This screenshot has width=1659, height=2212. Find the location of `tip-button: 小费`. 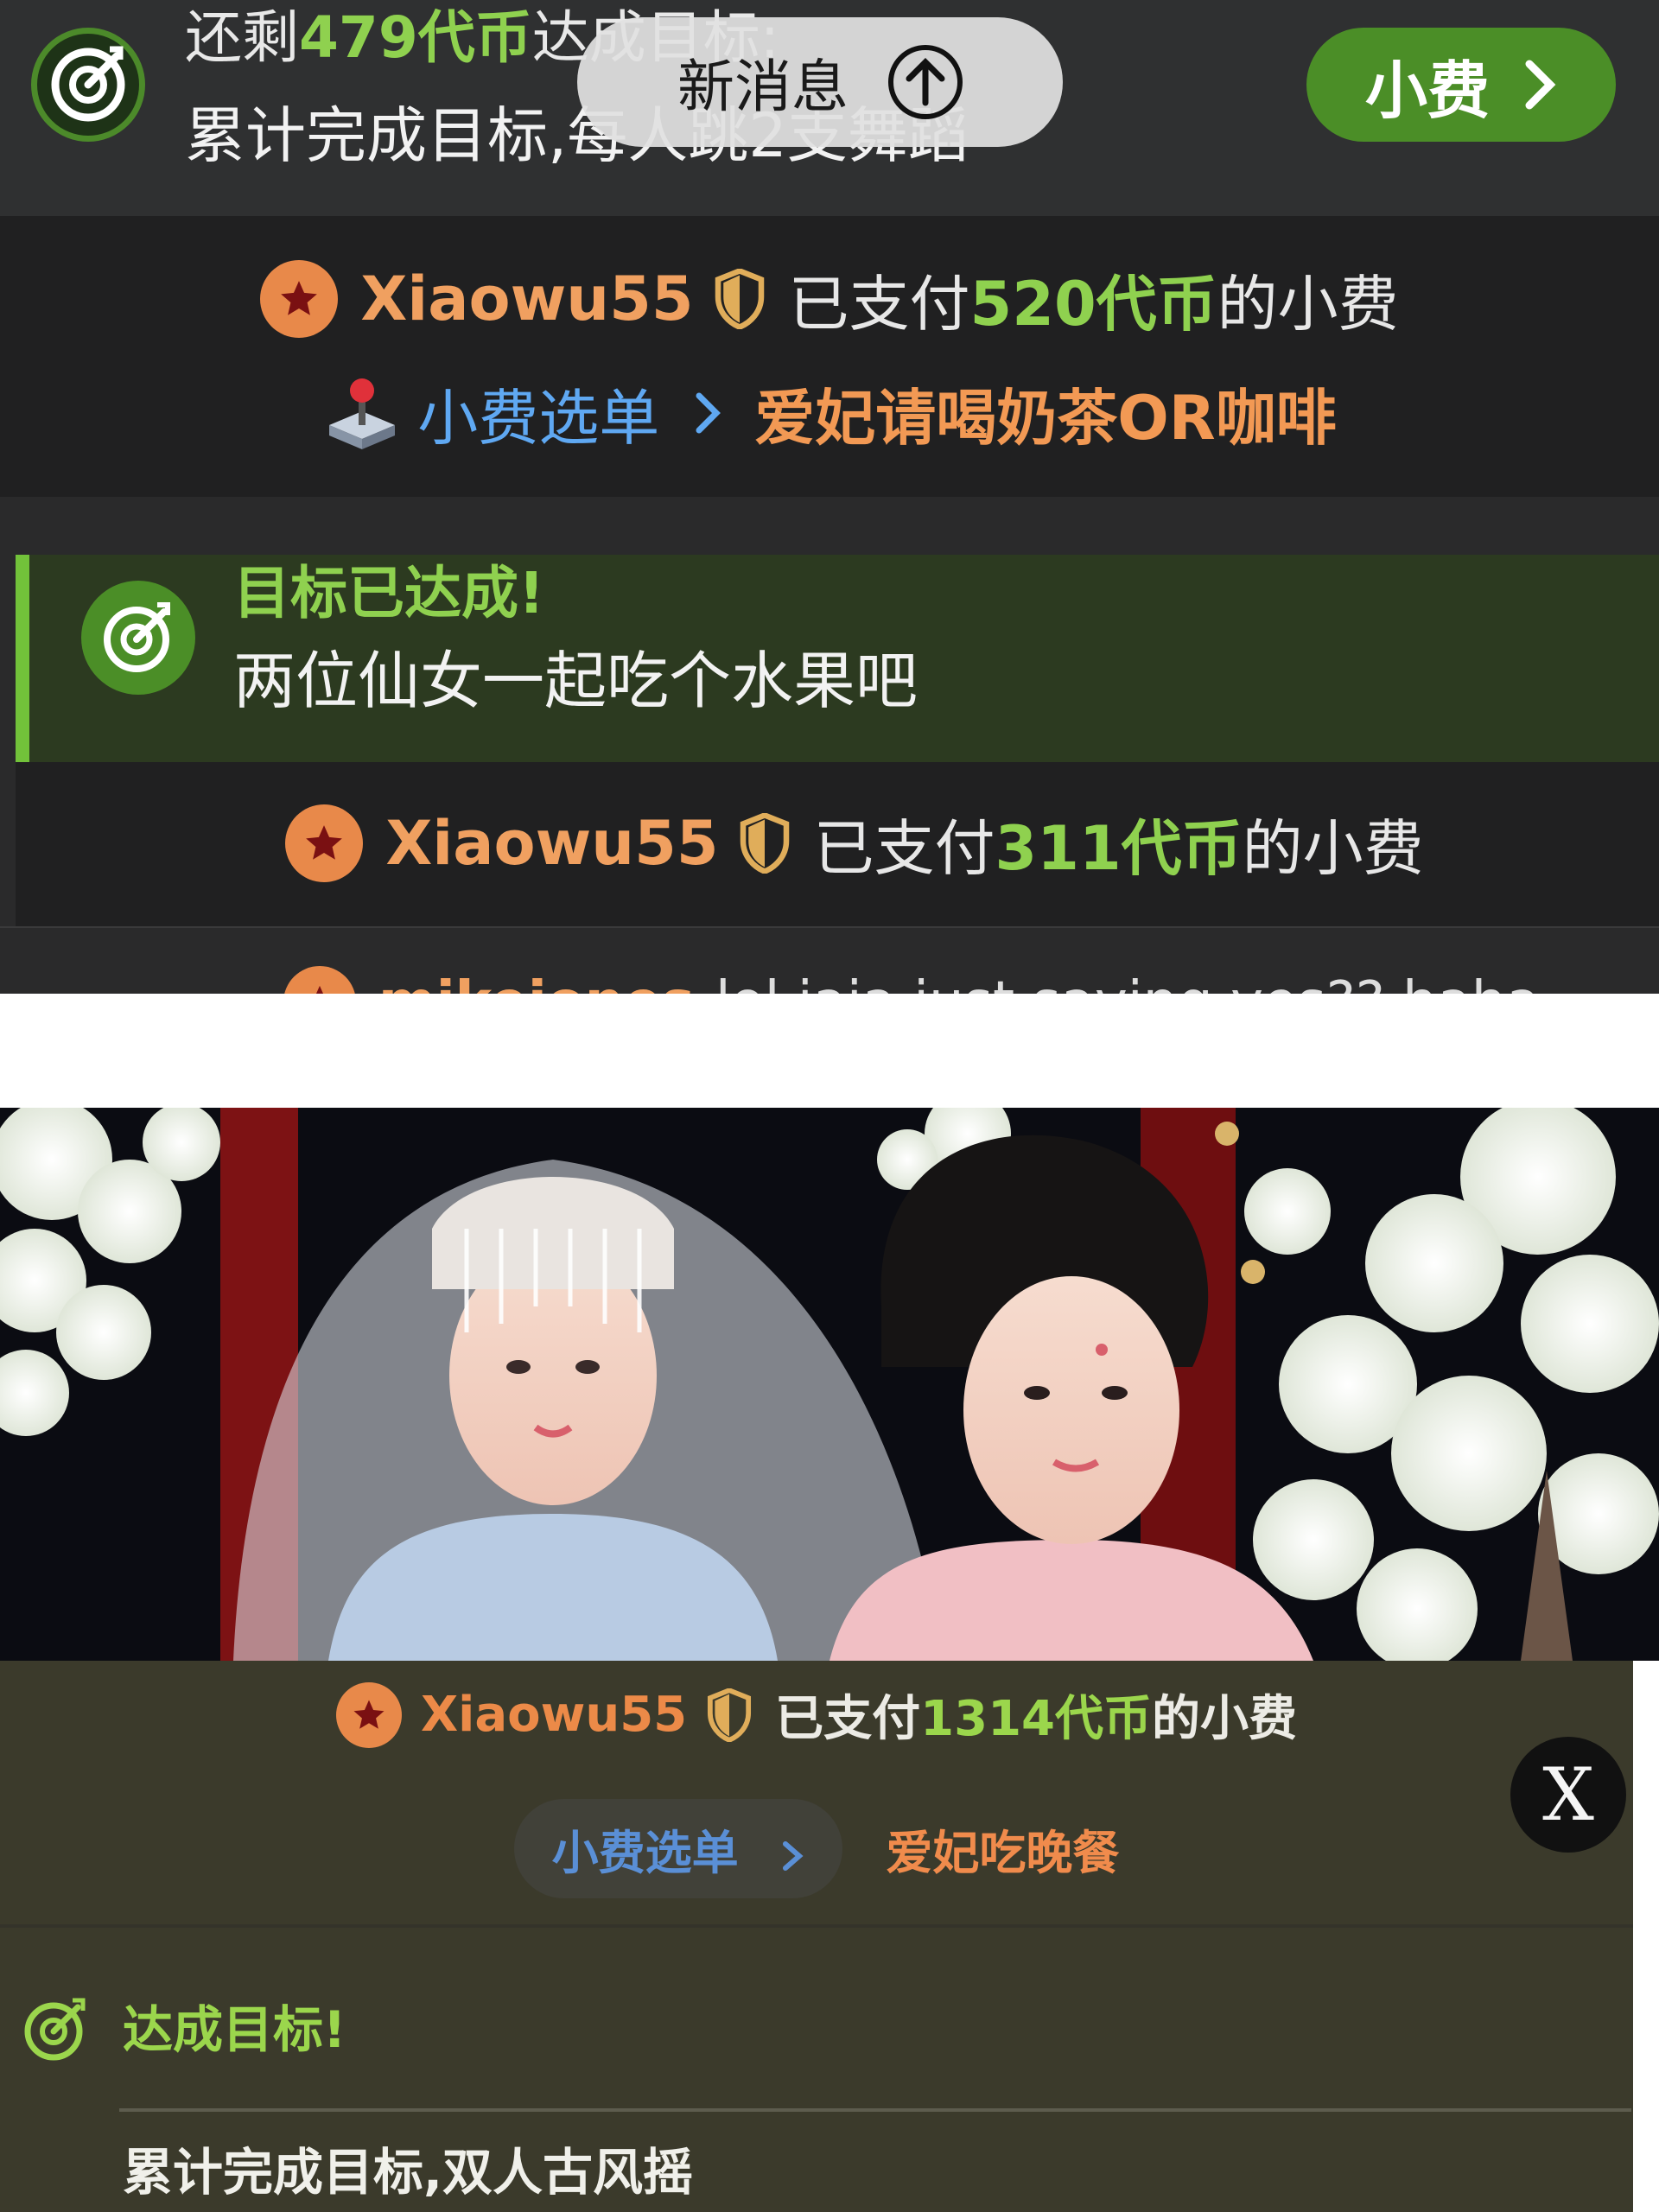

tip-button: 小费 is located at coordinates (1461, 85).